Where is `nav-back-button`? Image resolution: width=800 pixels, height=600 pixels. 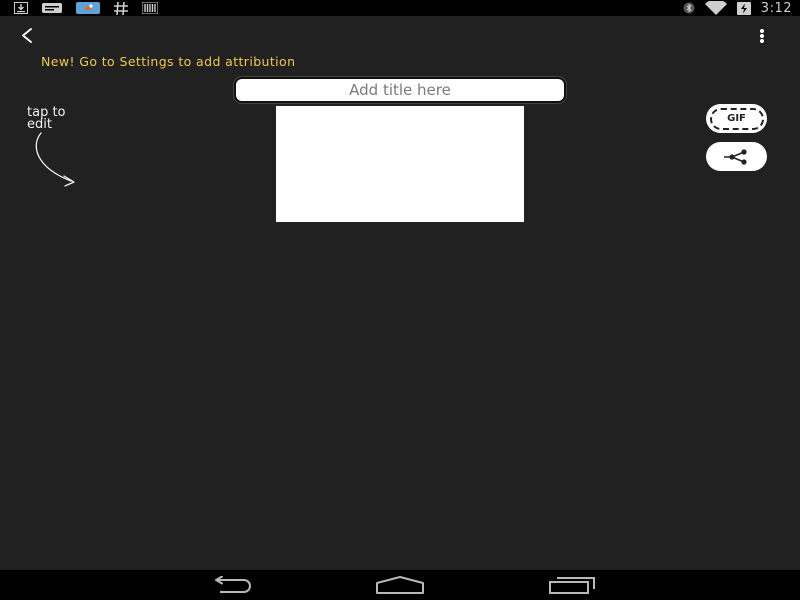 nav-back-button is located at coordinates (229, 585).